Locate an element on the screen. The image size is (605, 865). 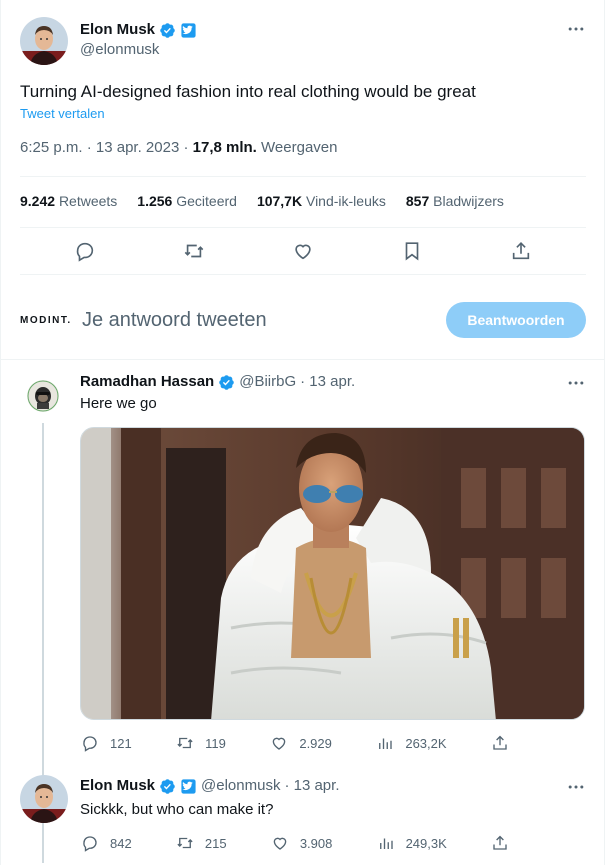
like-action: 3.908 is located at coordinates (301, 843).